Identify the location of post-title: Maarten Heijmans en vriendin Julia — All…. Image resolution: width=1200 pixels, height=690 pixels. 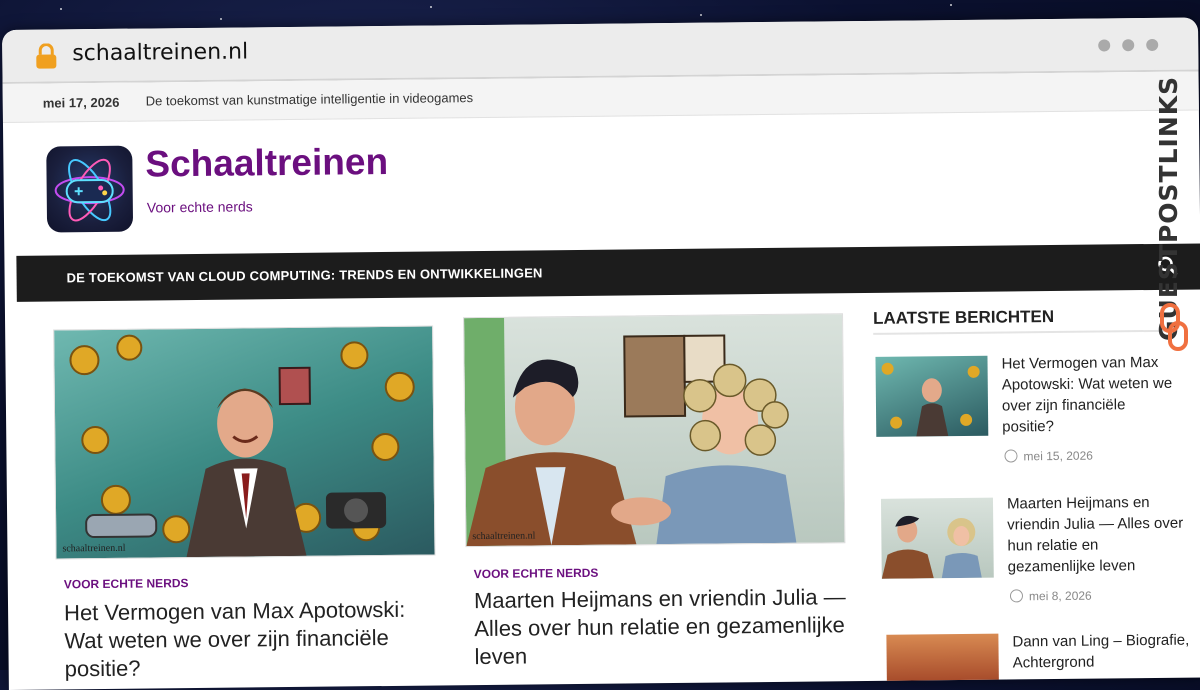
(660, 627).